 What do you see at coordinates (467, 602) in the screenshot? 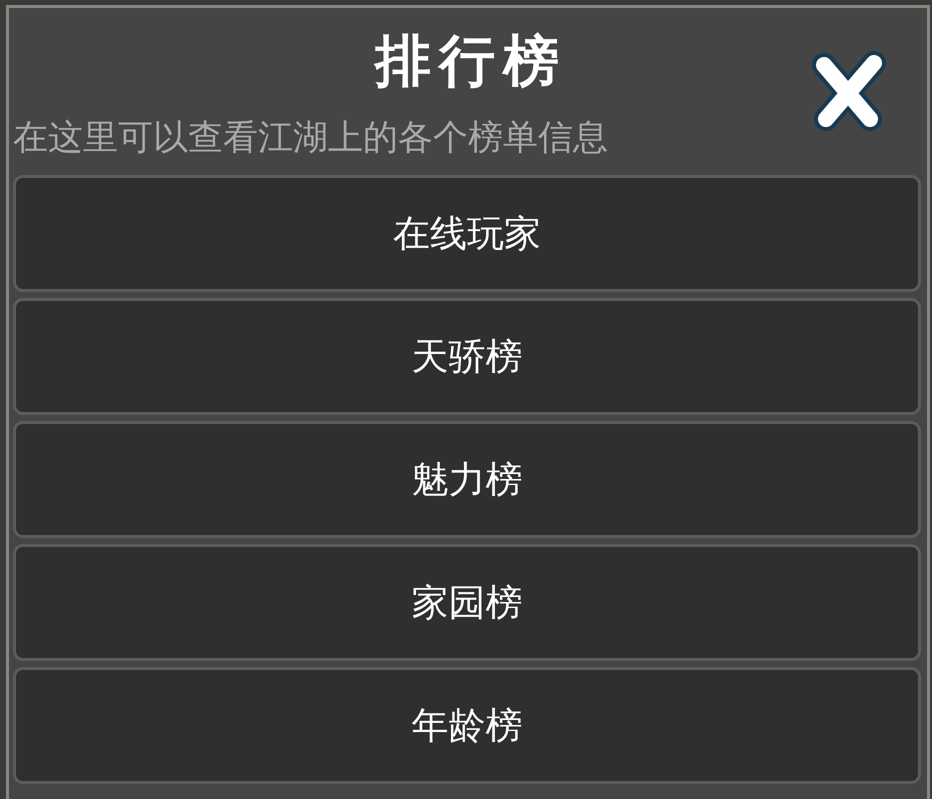
I see `leaderboard-button: 家园榜` at bounding box center [467, 602].